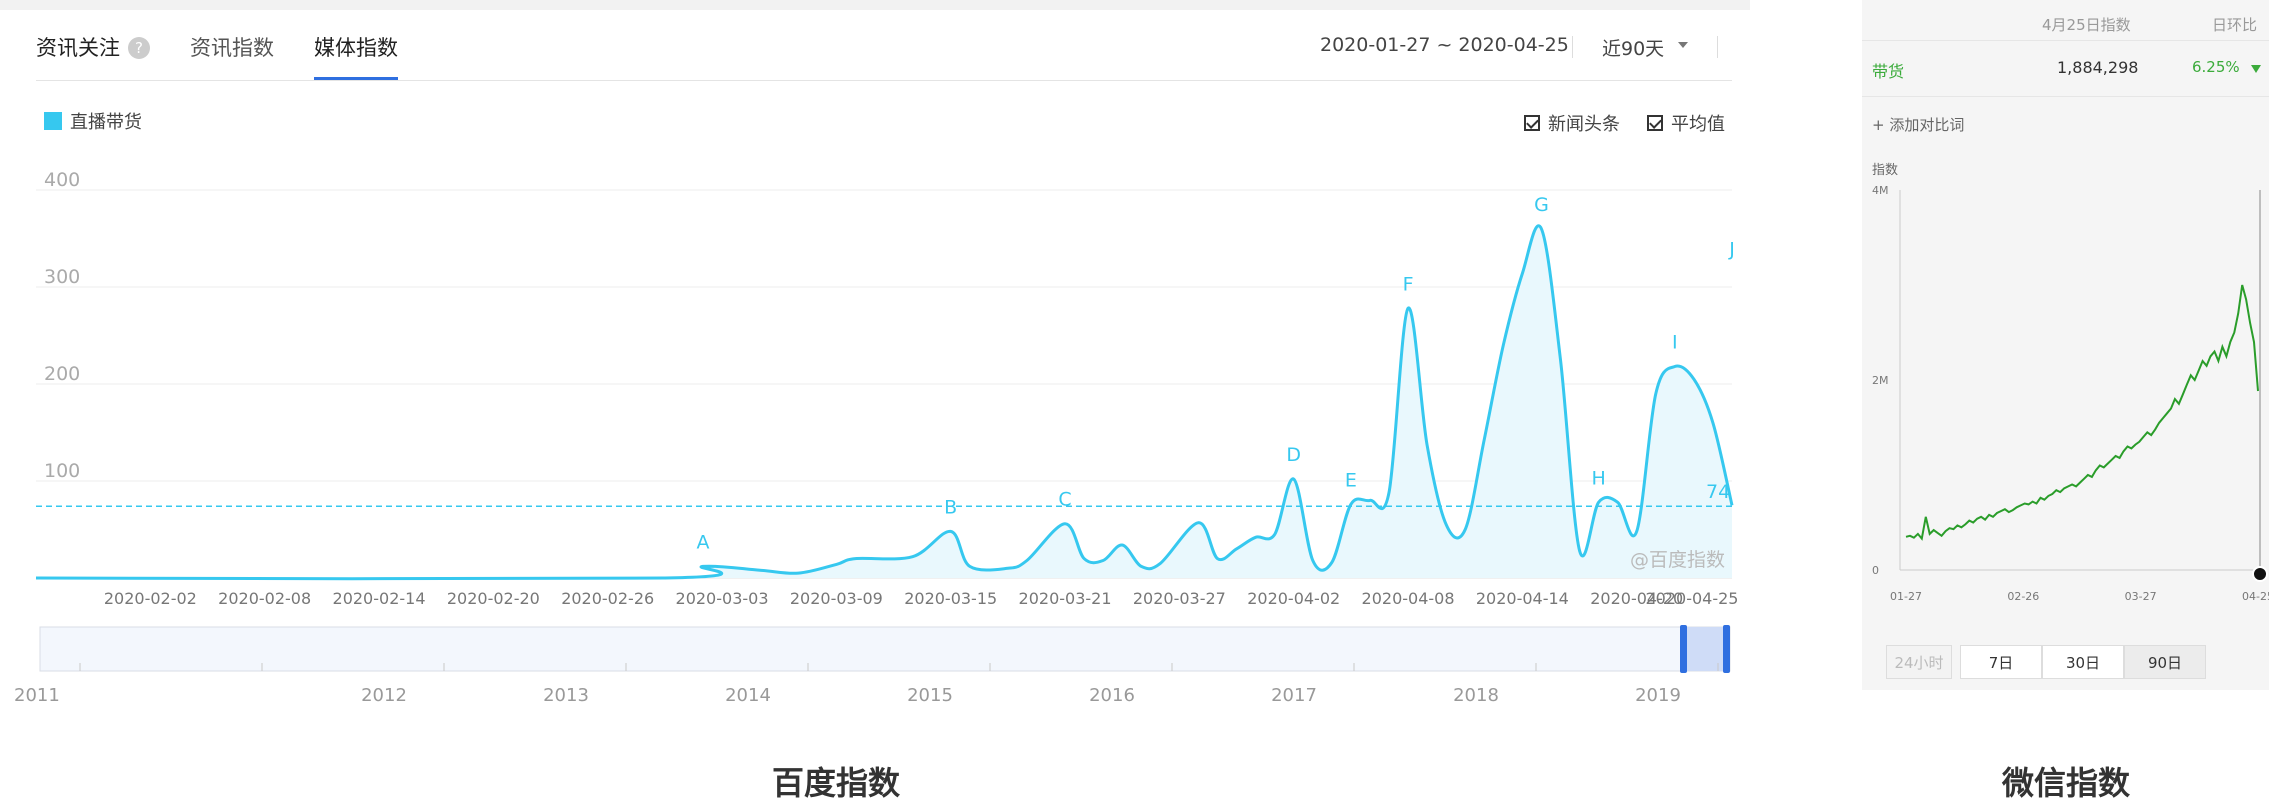  What do you see at coordinates (2066, 783) in the screenshot?
I see `wechat-caption: 微信指数` at bounding box center [2066, 783].